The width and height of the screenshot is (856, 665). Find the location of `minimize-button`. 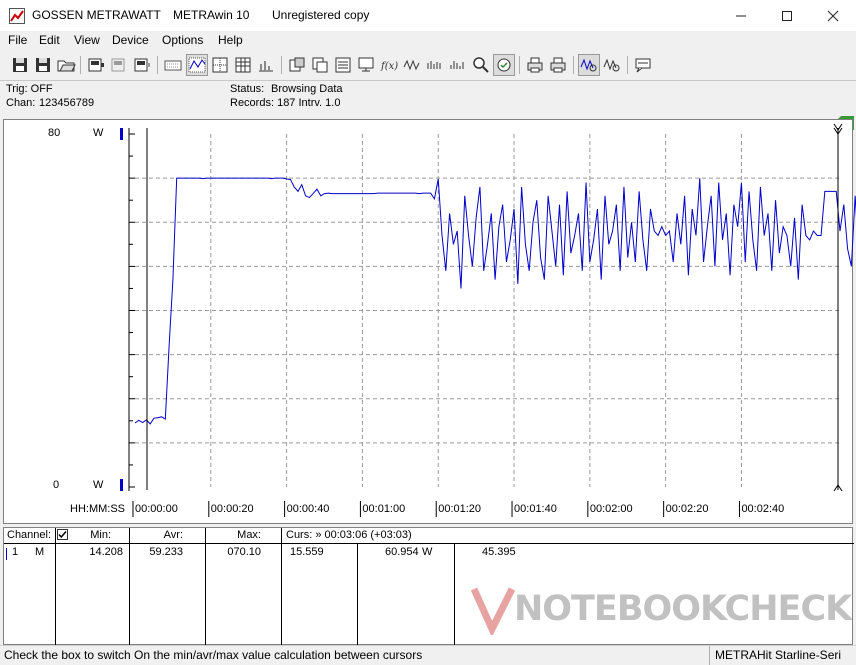

minimize-button is located at coordinates (741, 15).